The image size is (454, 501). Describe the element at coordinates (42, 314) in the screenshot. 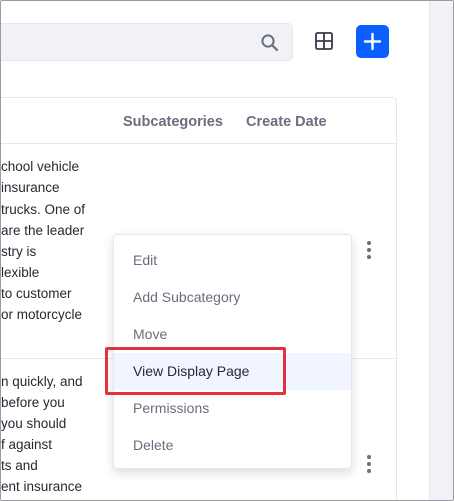

I see `row-description-line: or motorcycle` at that location.